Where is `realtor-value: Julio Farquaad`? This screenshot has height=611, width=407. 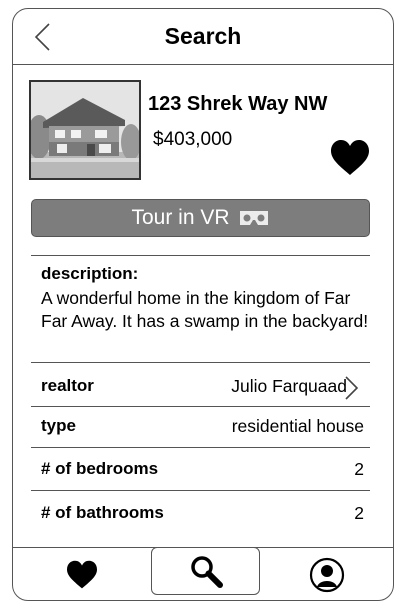 realtor-value: Julio Farquaad is located at coordinates (289, 386).